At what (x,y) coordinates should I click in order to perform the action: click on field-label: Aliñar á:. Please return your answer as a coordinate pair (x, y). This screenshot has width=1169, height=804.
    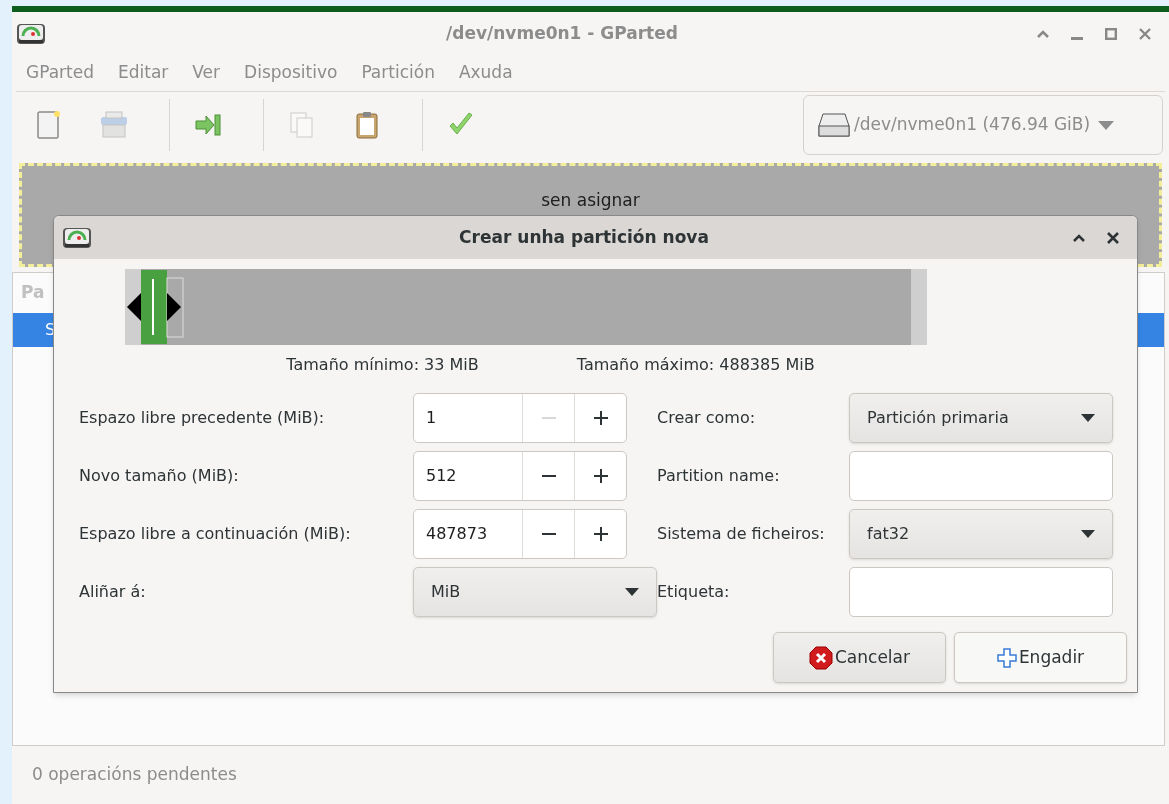
    Looking at the image, I should click on (113, 592).